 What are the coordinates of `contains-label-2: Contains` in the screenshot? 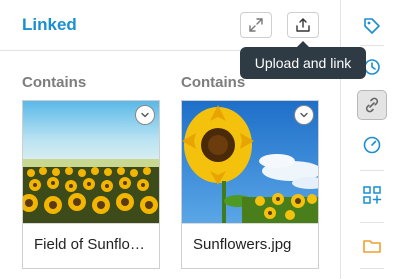 It's located at (213, 82).